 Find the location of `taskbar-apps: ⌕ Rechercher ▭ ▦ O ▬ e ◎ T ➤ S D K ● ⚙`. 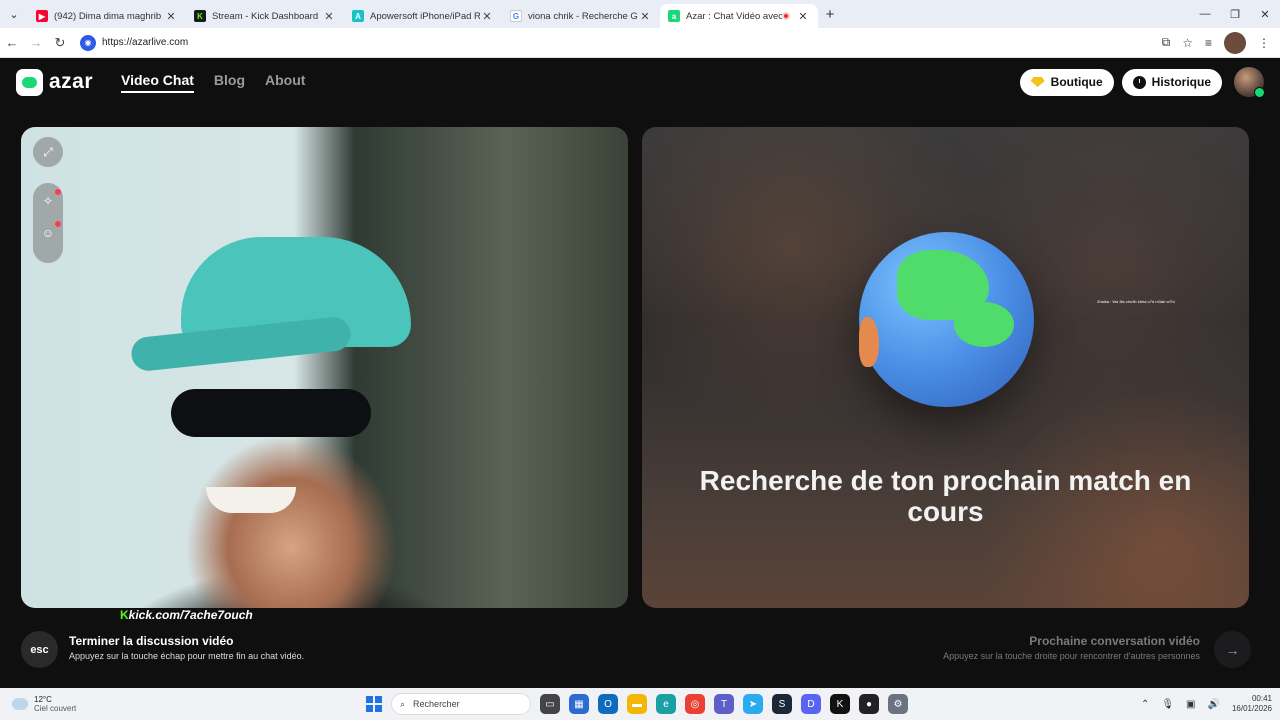

taskbar-apps: ⌕ Rechercher ▭ ▦ O ▬ e ◎ T ➤ S D K ● ⚙ is located at coordinates (637, 704).